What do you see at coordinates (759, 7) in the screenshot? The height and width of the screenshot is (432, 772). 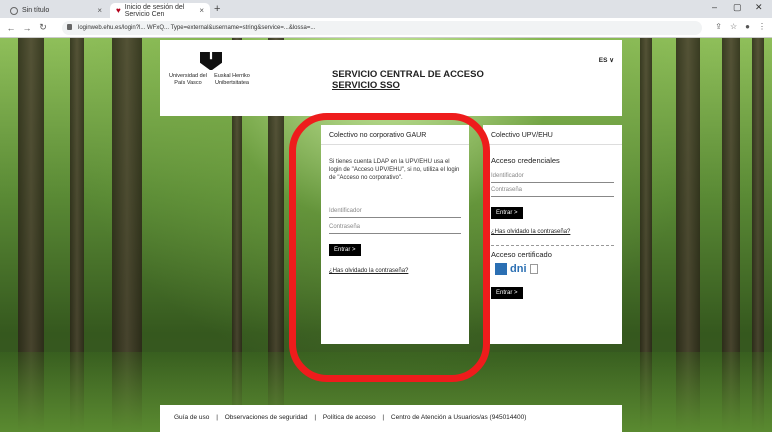 I see `close-window-icon: ✕` at bounding box center [759, 7].